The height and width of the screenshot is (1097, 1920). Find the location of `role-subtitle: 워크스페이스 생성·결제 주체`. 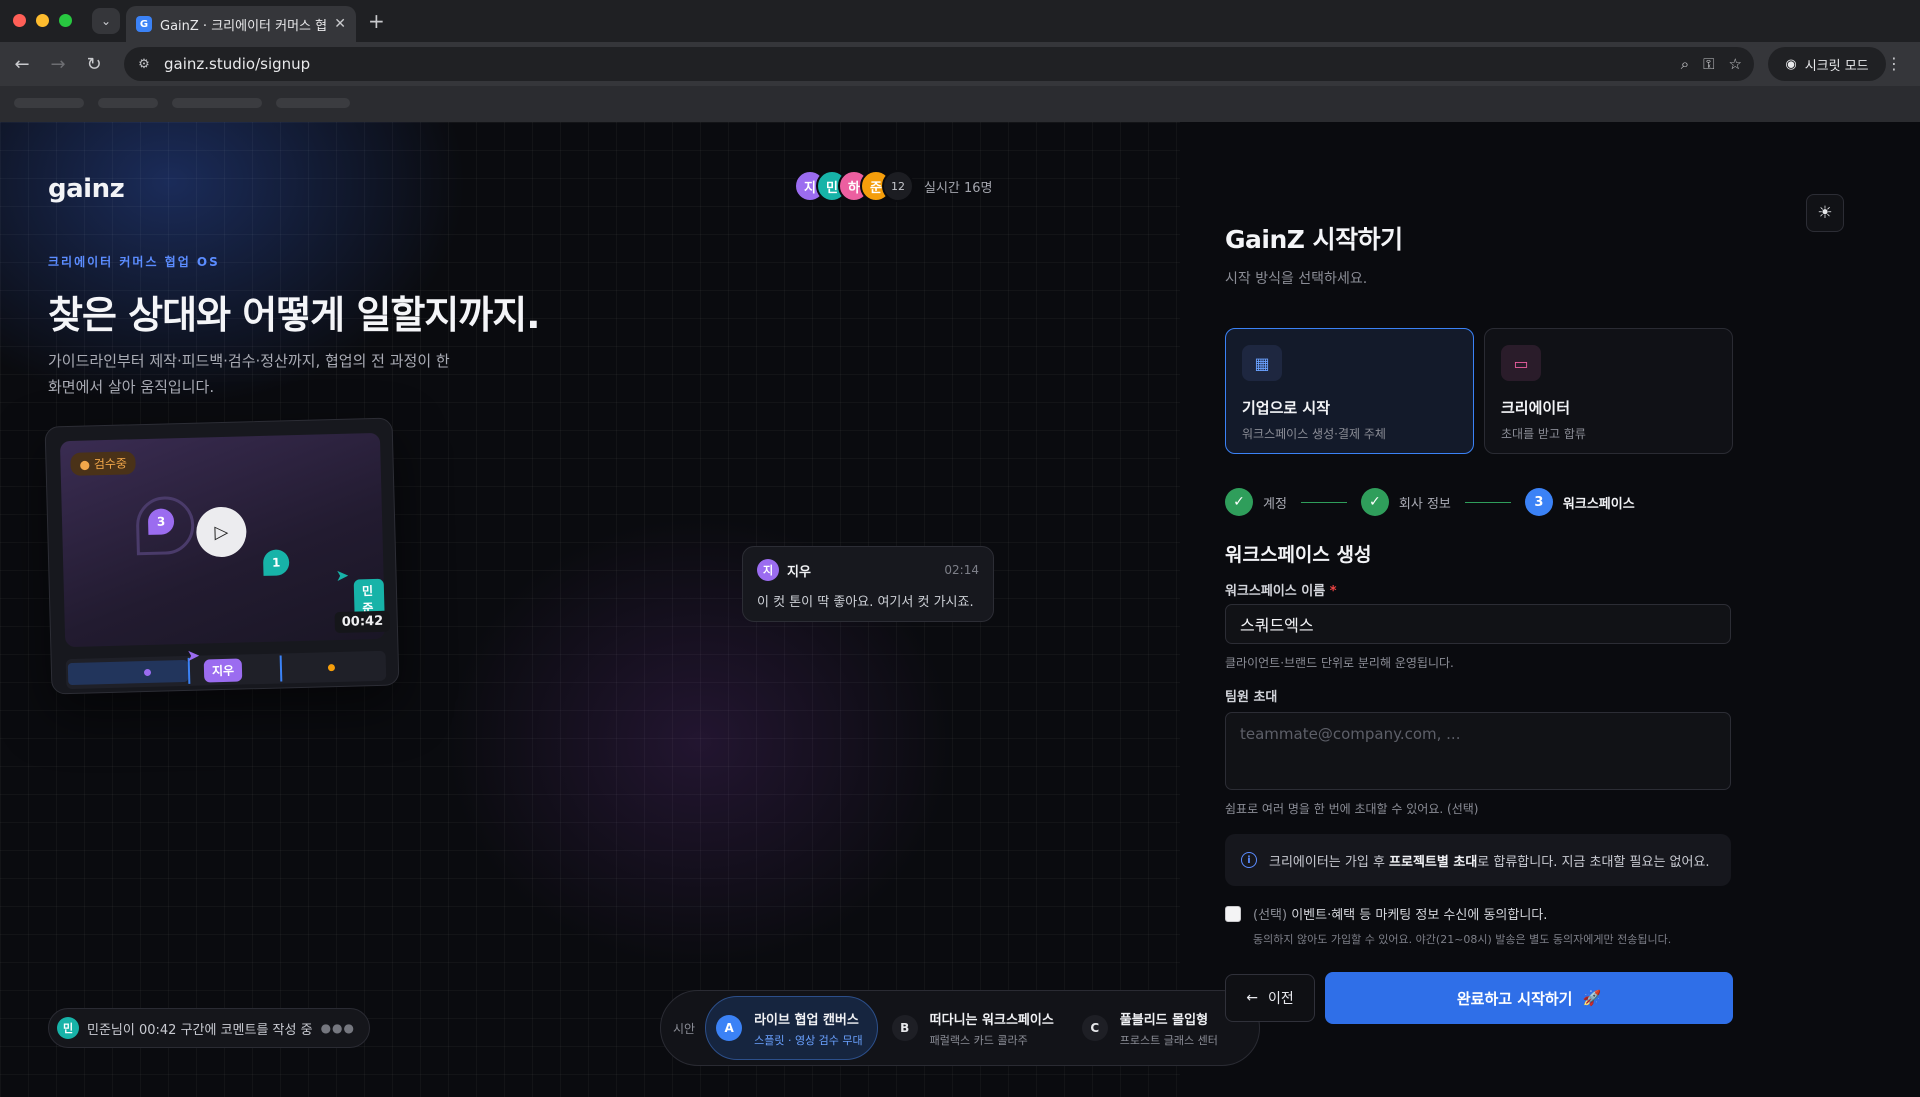

role-subtitle: 워크스페이스 생성·결제 주체 is located at coordinates (1314, 434).